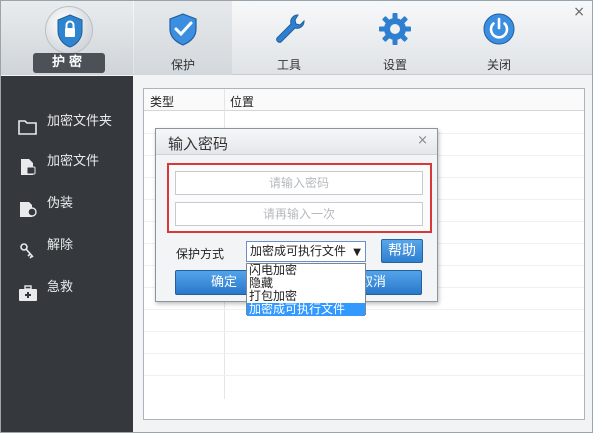 The image size is (593, 433). I want to click on dialog-close-icon: ×, so click(422, 140).